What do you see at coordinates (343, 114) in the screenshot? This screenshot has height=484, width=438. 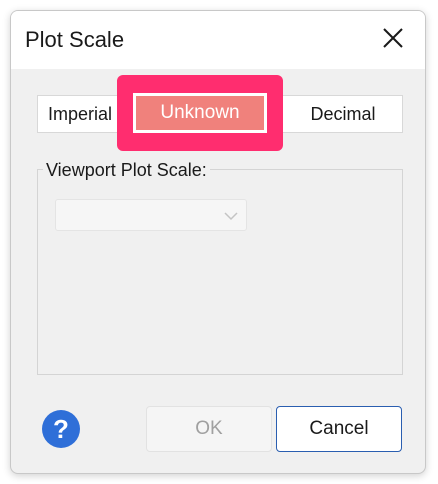 I see `units-option-decimal: Decimal` at bounding box center [343, 114].